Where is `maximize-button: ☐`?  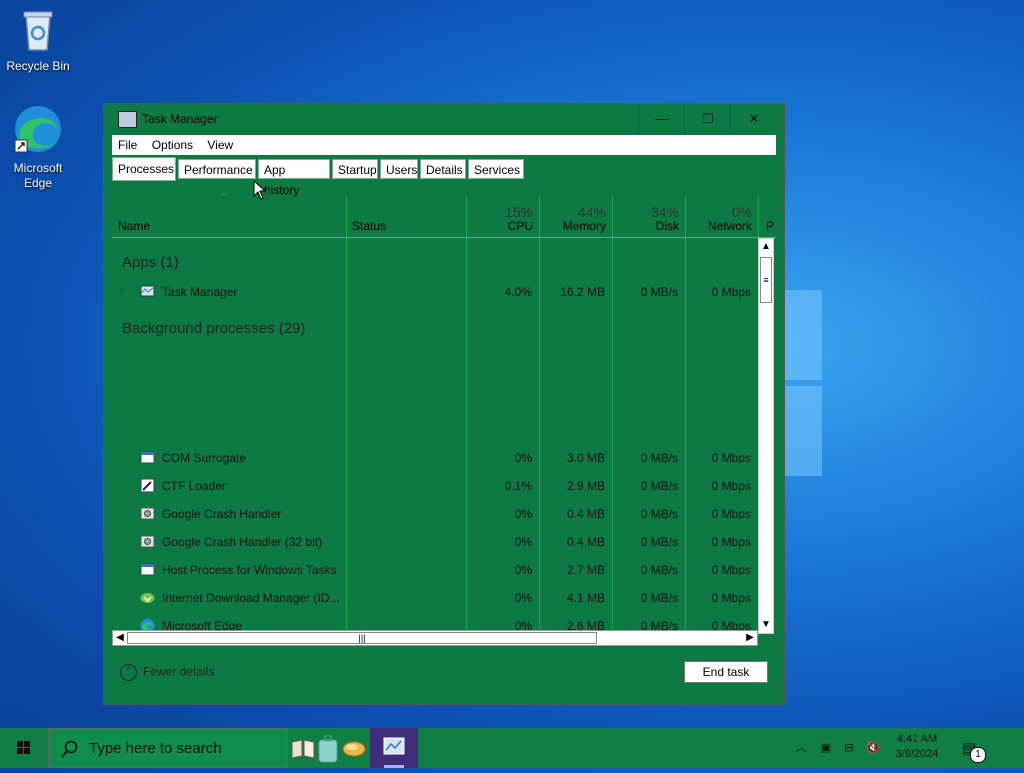 maximize-button: ☐ is located at coordinates (707, 119).